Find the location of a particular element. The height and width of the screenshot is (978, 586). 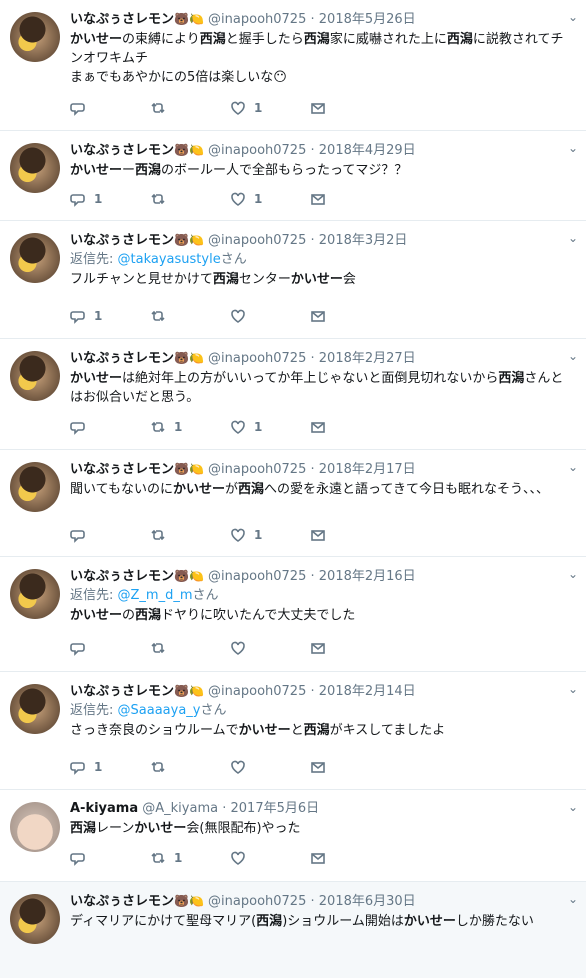

tweet-date: 2018年4月29日 is located at coordinates (367, 150).